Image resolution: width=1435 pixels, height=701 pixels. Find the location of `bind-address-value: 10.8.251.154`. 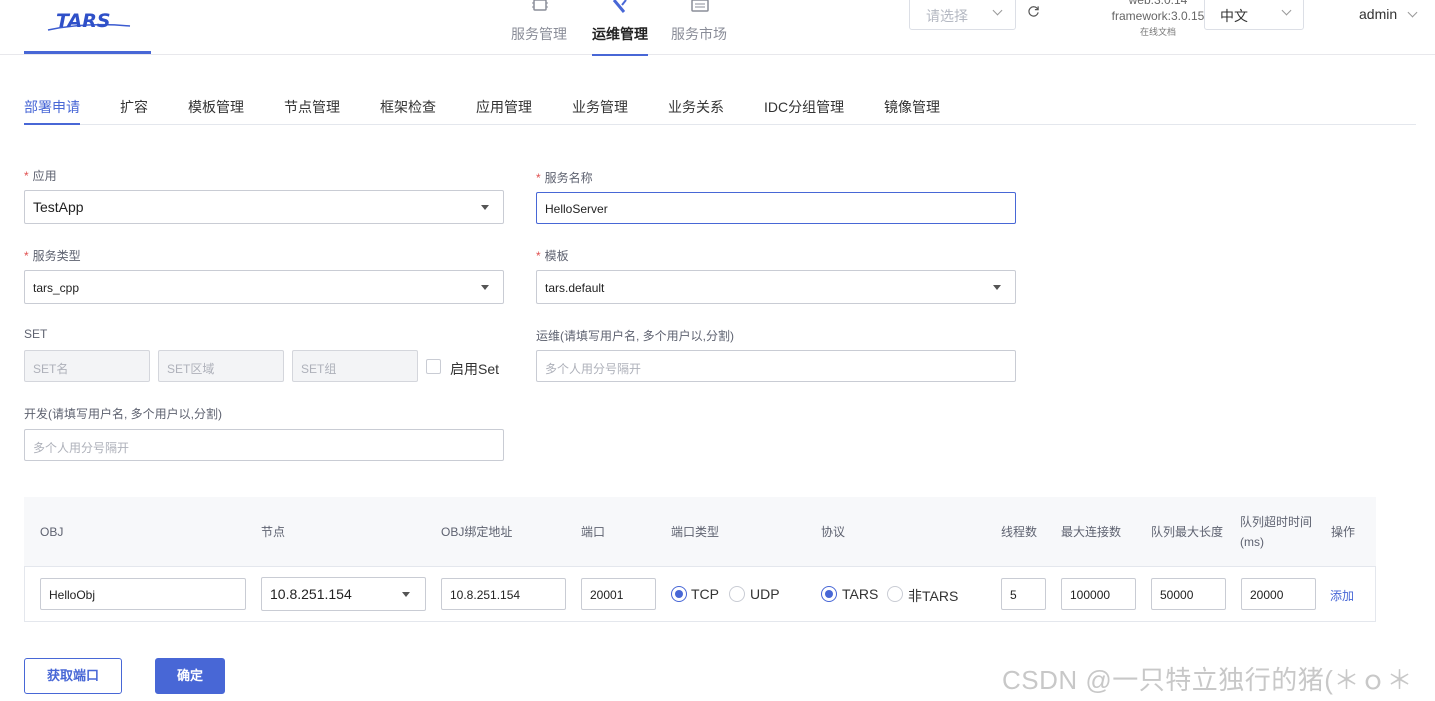

bind-address-value: 10.8.251.154 is located at coordinates (485, 595).